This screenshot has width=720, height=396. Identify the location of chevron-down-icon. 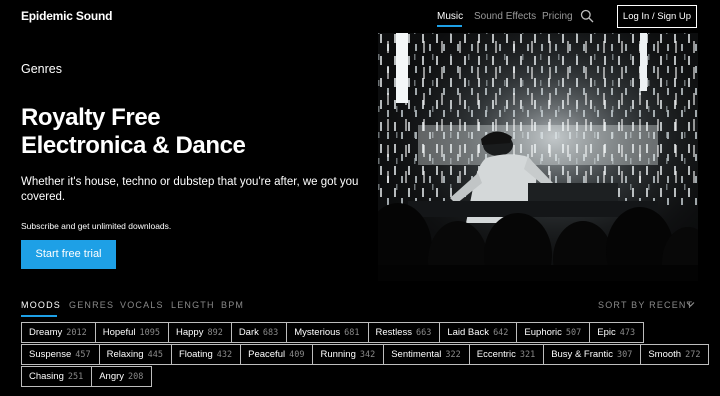
(690, 304).